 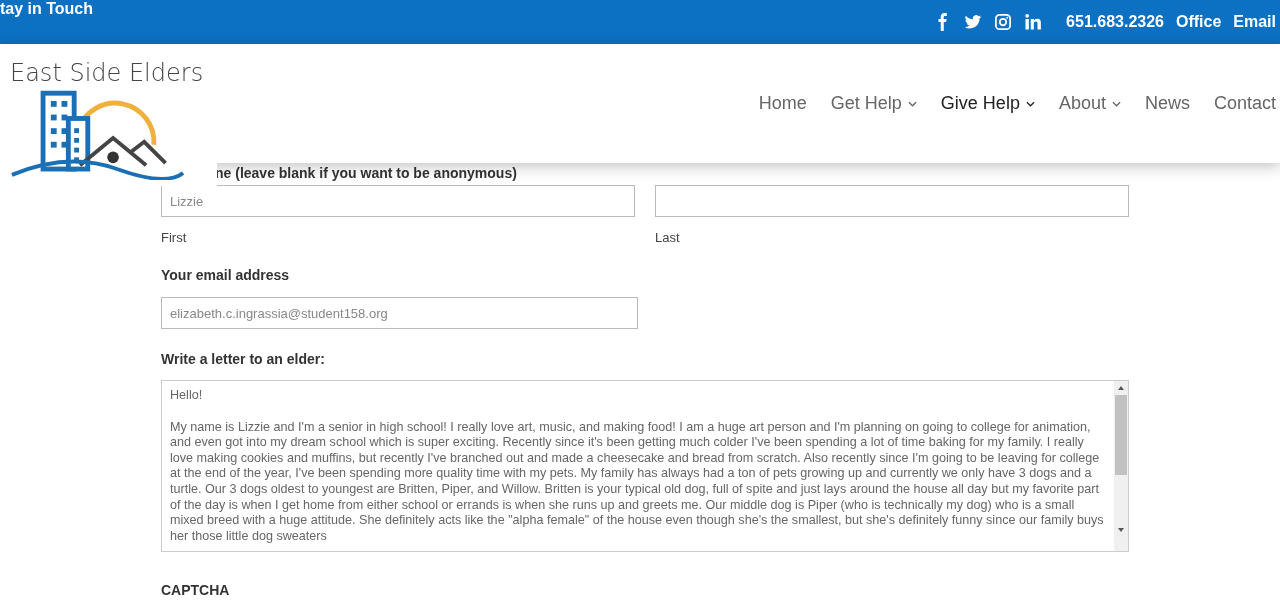 I want to click on top-bar-link: Email, so click(x=1254, y=22).